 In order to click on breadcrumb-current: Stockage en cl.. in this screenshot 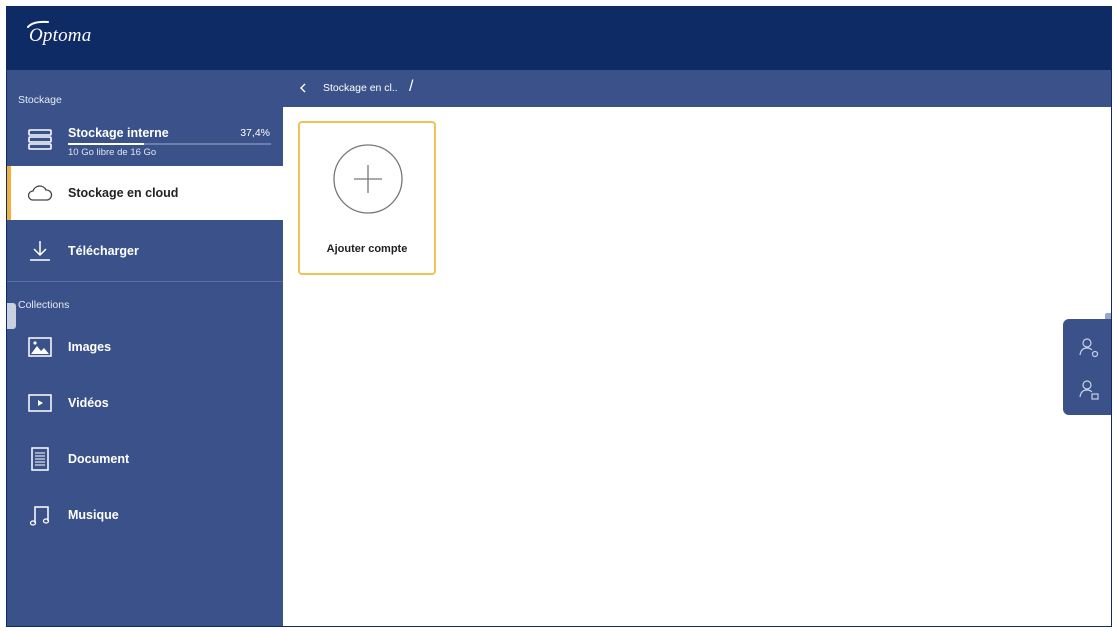, I will do `click(360, 88)`.